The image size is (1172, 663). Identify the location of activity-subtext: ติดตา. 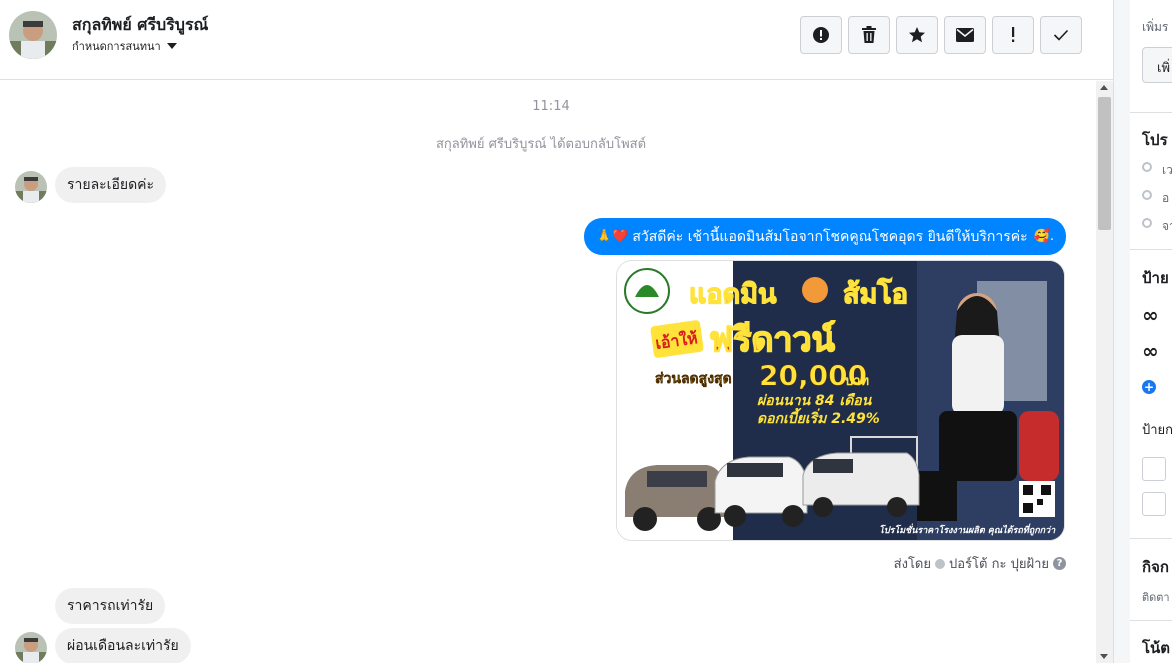
(1156, 597).